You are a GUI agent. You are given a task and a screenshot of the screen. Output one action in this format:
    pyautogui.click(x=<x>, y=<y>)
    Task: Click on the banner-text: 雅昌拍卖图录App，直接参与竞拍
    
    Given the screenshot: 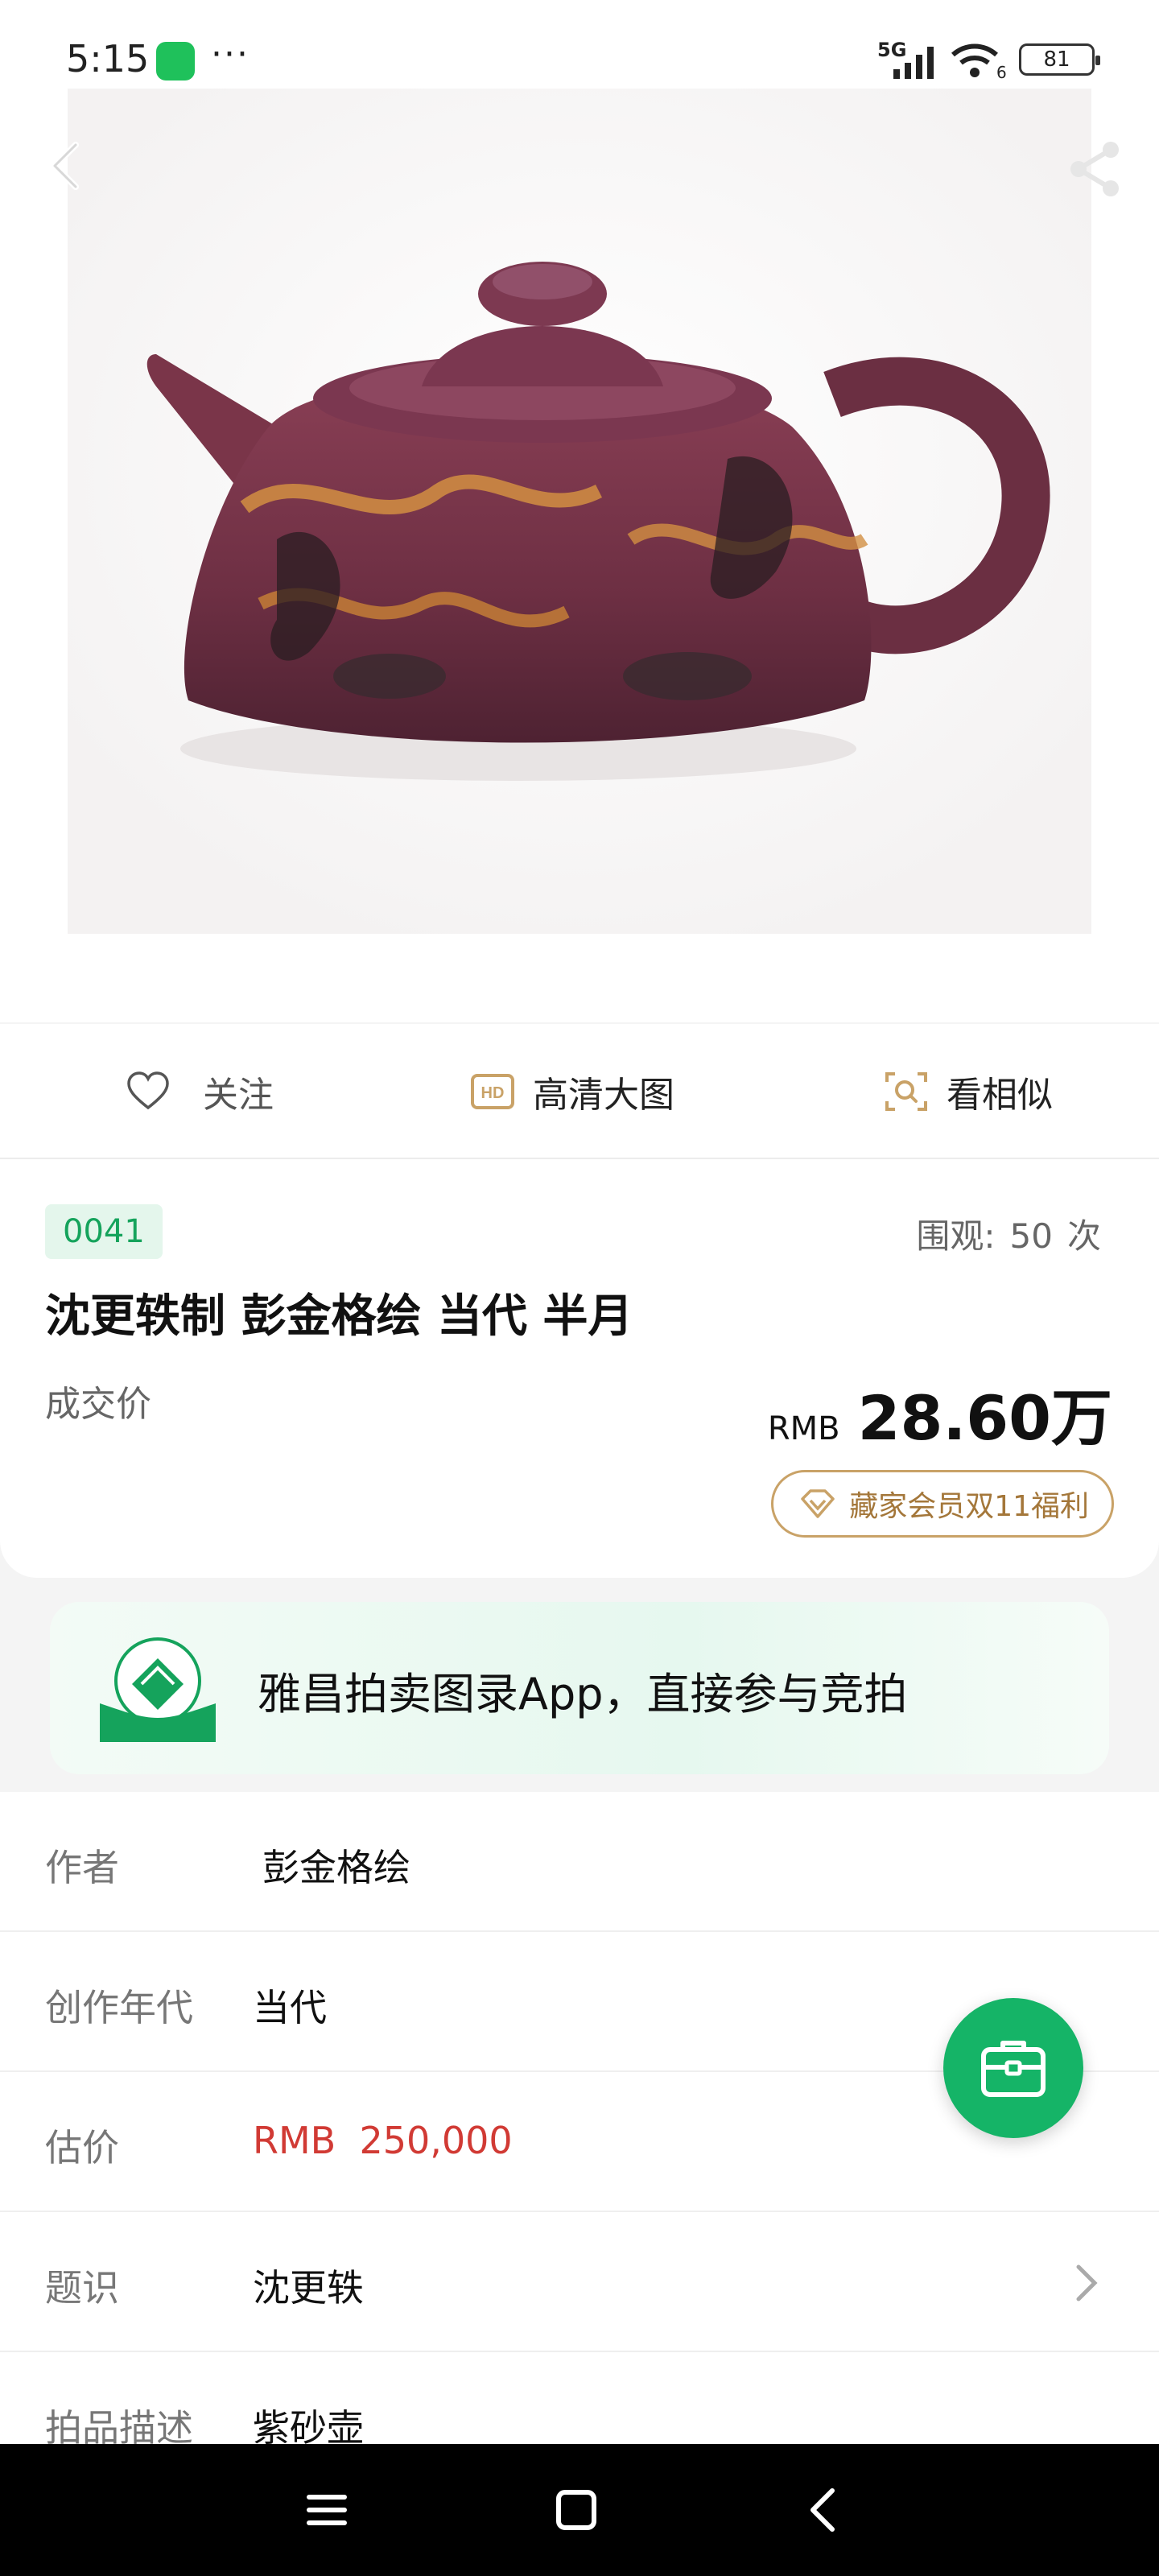 What is the action you would take?
    pyautogui.click(x=583, y=1694)
    